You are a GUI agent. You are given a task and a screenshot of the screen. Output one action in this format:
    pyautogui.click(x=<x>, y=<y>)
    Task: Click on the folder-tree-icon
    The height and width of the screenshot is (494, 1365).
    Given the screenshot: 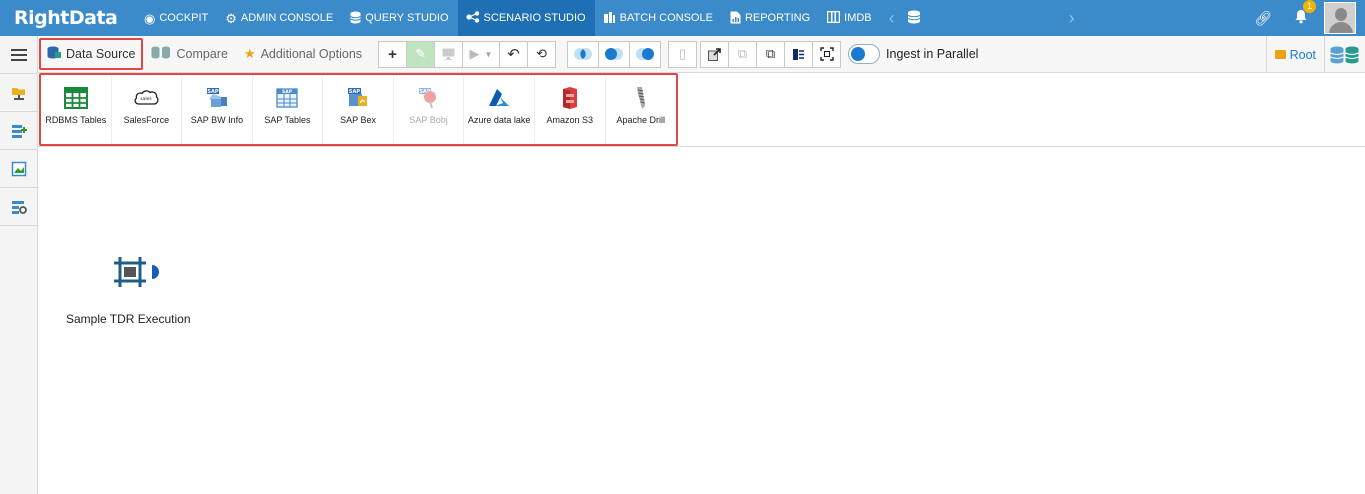 What is the action you would take?
    pyautogui.click(x=18, y=93)
    